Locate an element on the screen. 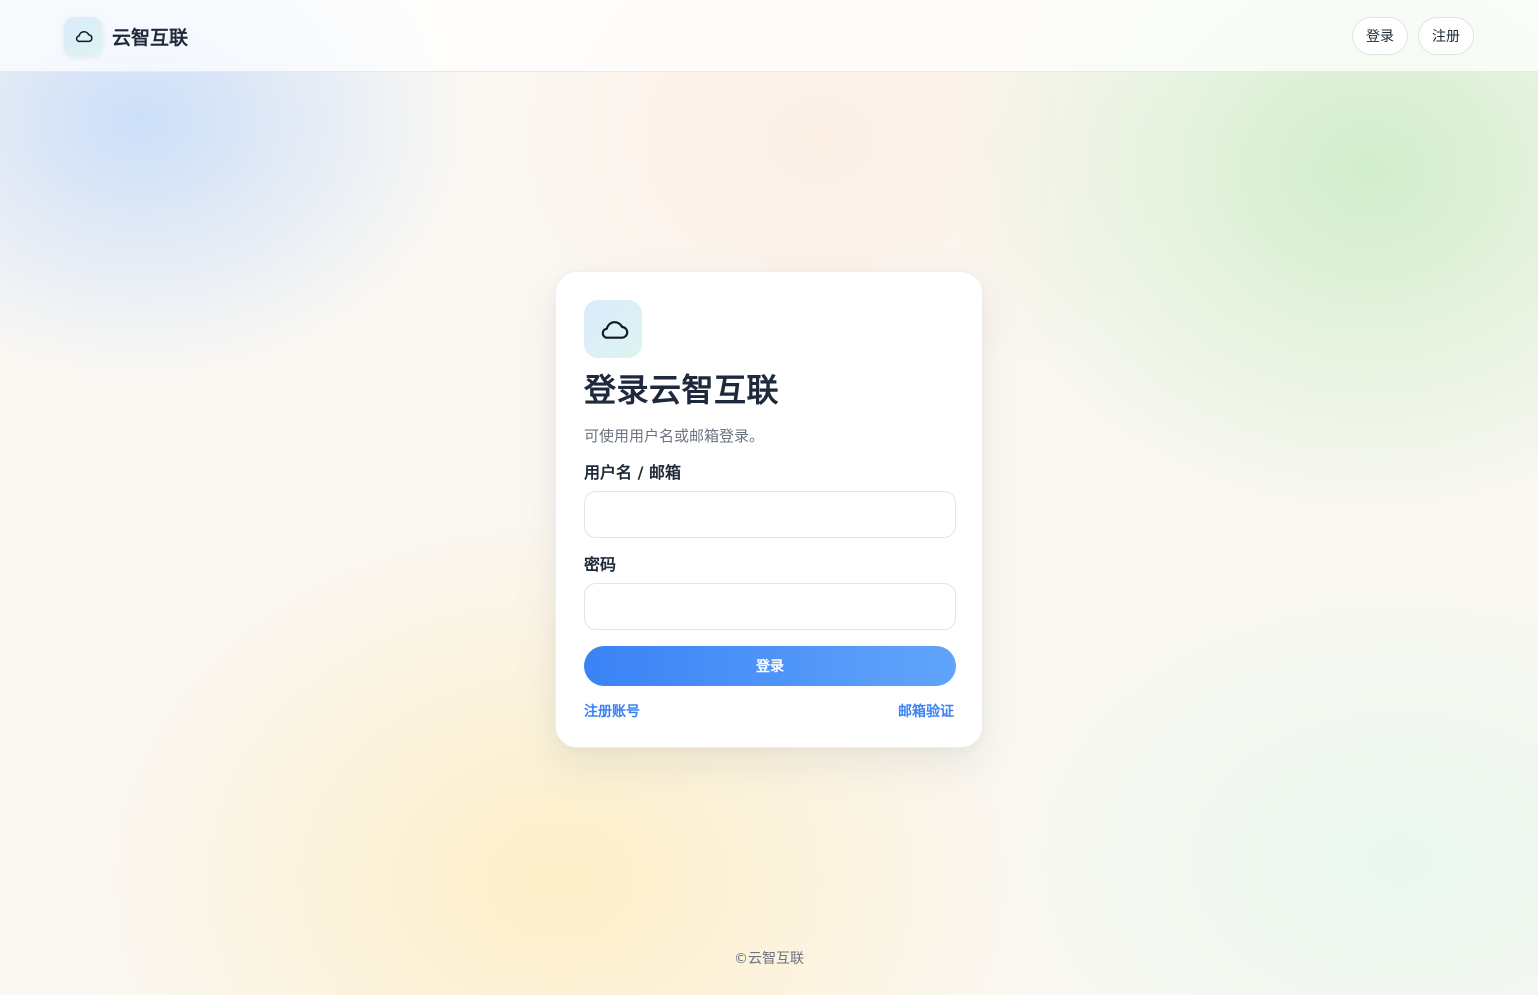 Image resolution: width=1538 pixels, height=995 pixels. username-input is located at coordinates (770, 514).